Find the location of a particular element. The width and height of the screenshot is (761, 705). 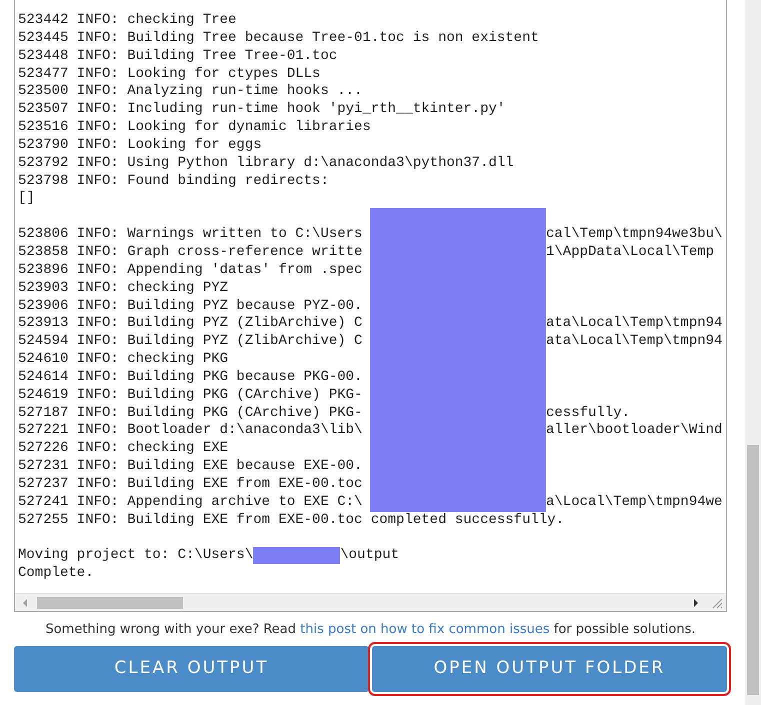

log-line: 1\AppData\Local\Temp is located at coordinates (630, 253).